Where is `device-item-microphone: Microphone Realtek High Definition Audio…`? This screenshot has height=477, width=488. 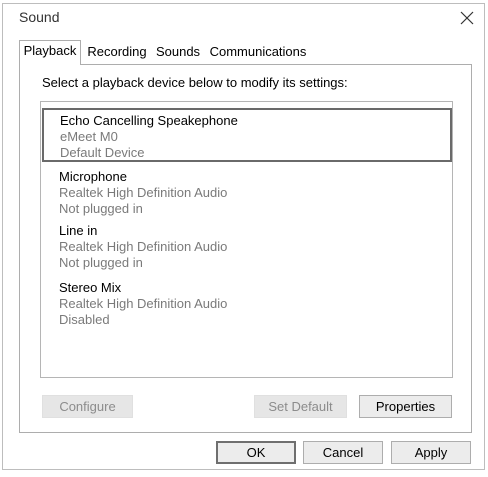
device-item-microphone: Microphone Realtek High Definition Audio… is located at coordinates (245, 195).